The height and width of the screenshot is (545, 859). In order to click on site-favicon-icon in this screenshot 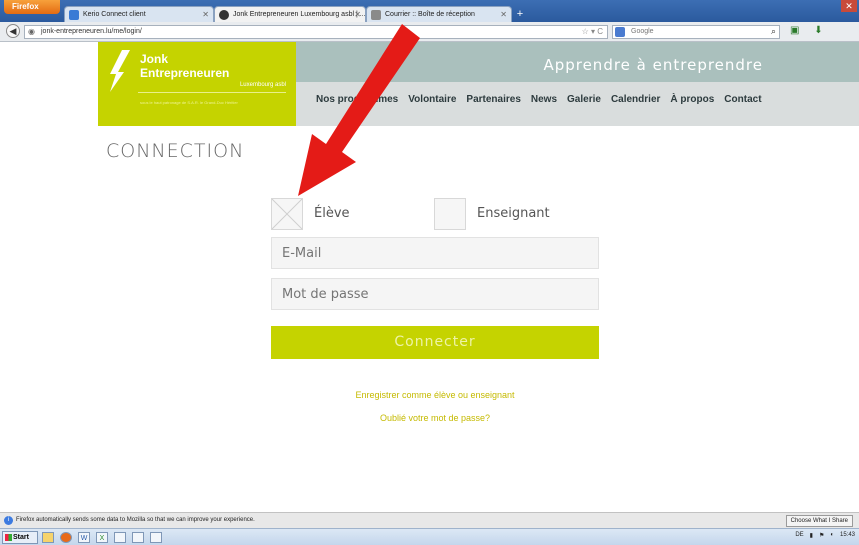, I will do `click(224, 15)`.